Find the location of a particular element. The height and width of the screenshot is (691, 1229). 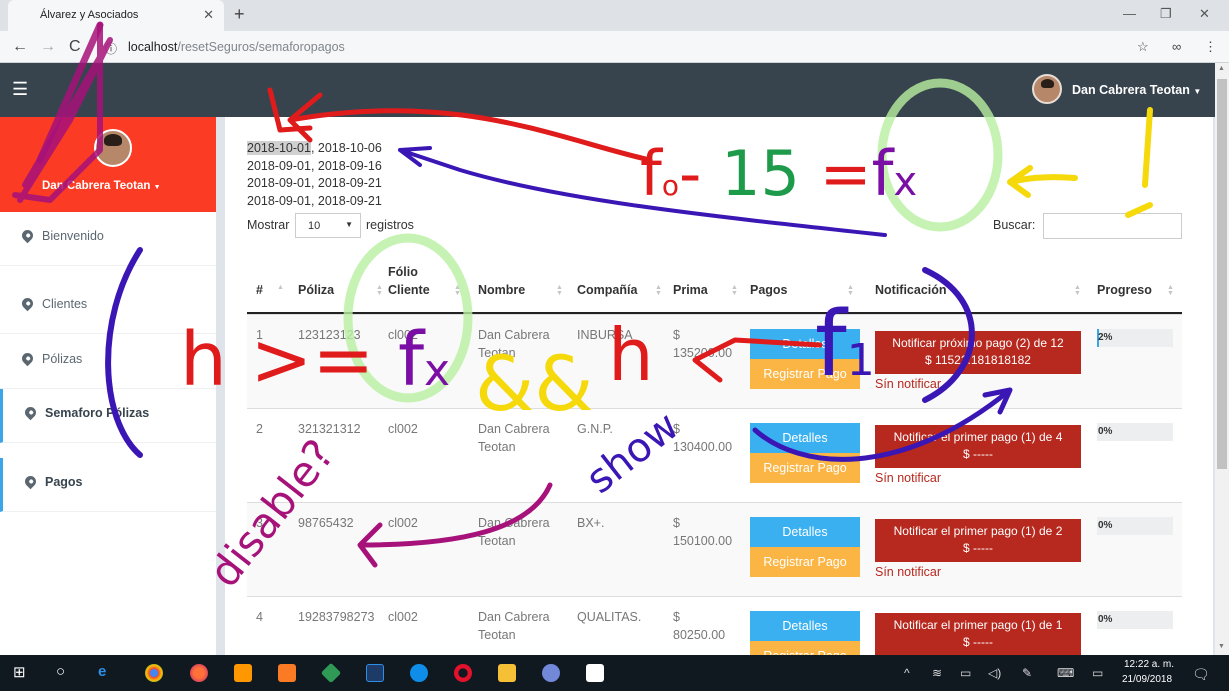

url-field: localhost/resetSeguros/semaforopagos is located at coordinates (236, 47).